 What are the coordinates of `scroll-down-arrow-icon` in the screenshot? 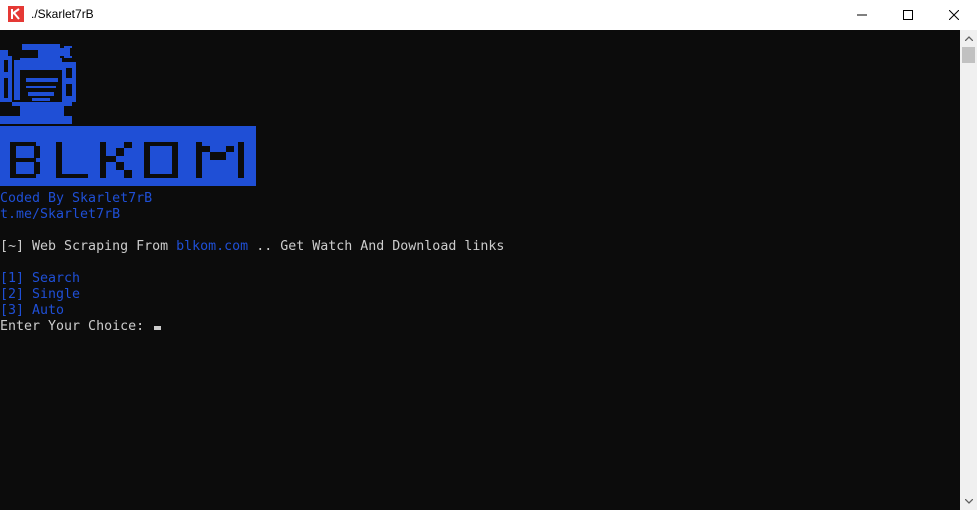 It's located at (968, 501).